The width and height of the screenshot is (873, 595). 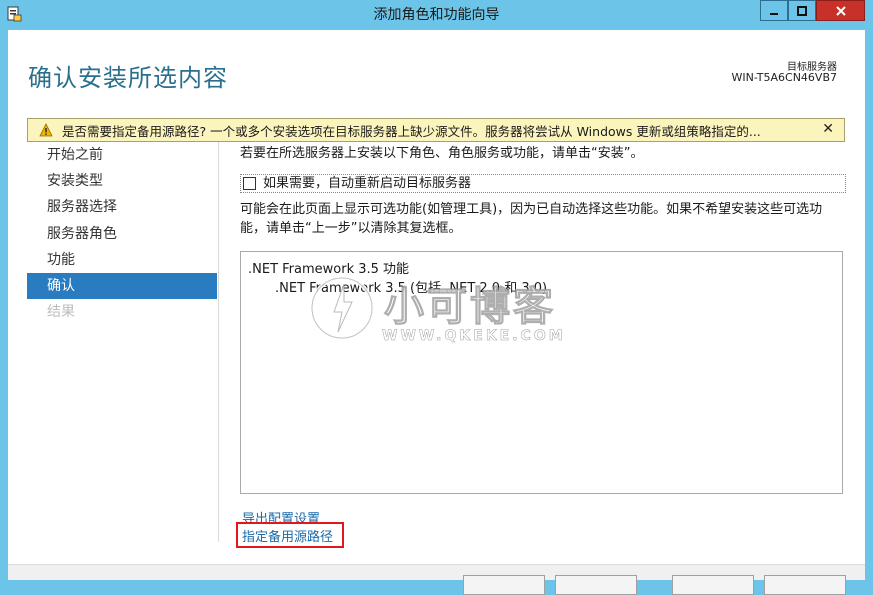 I want to click on wizard-nav: 开始之前 安装类型 服务器选择 服务器角色 功能 确认 结果, so click(x=122, y=233).